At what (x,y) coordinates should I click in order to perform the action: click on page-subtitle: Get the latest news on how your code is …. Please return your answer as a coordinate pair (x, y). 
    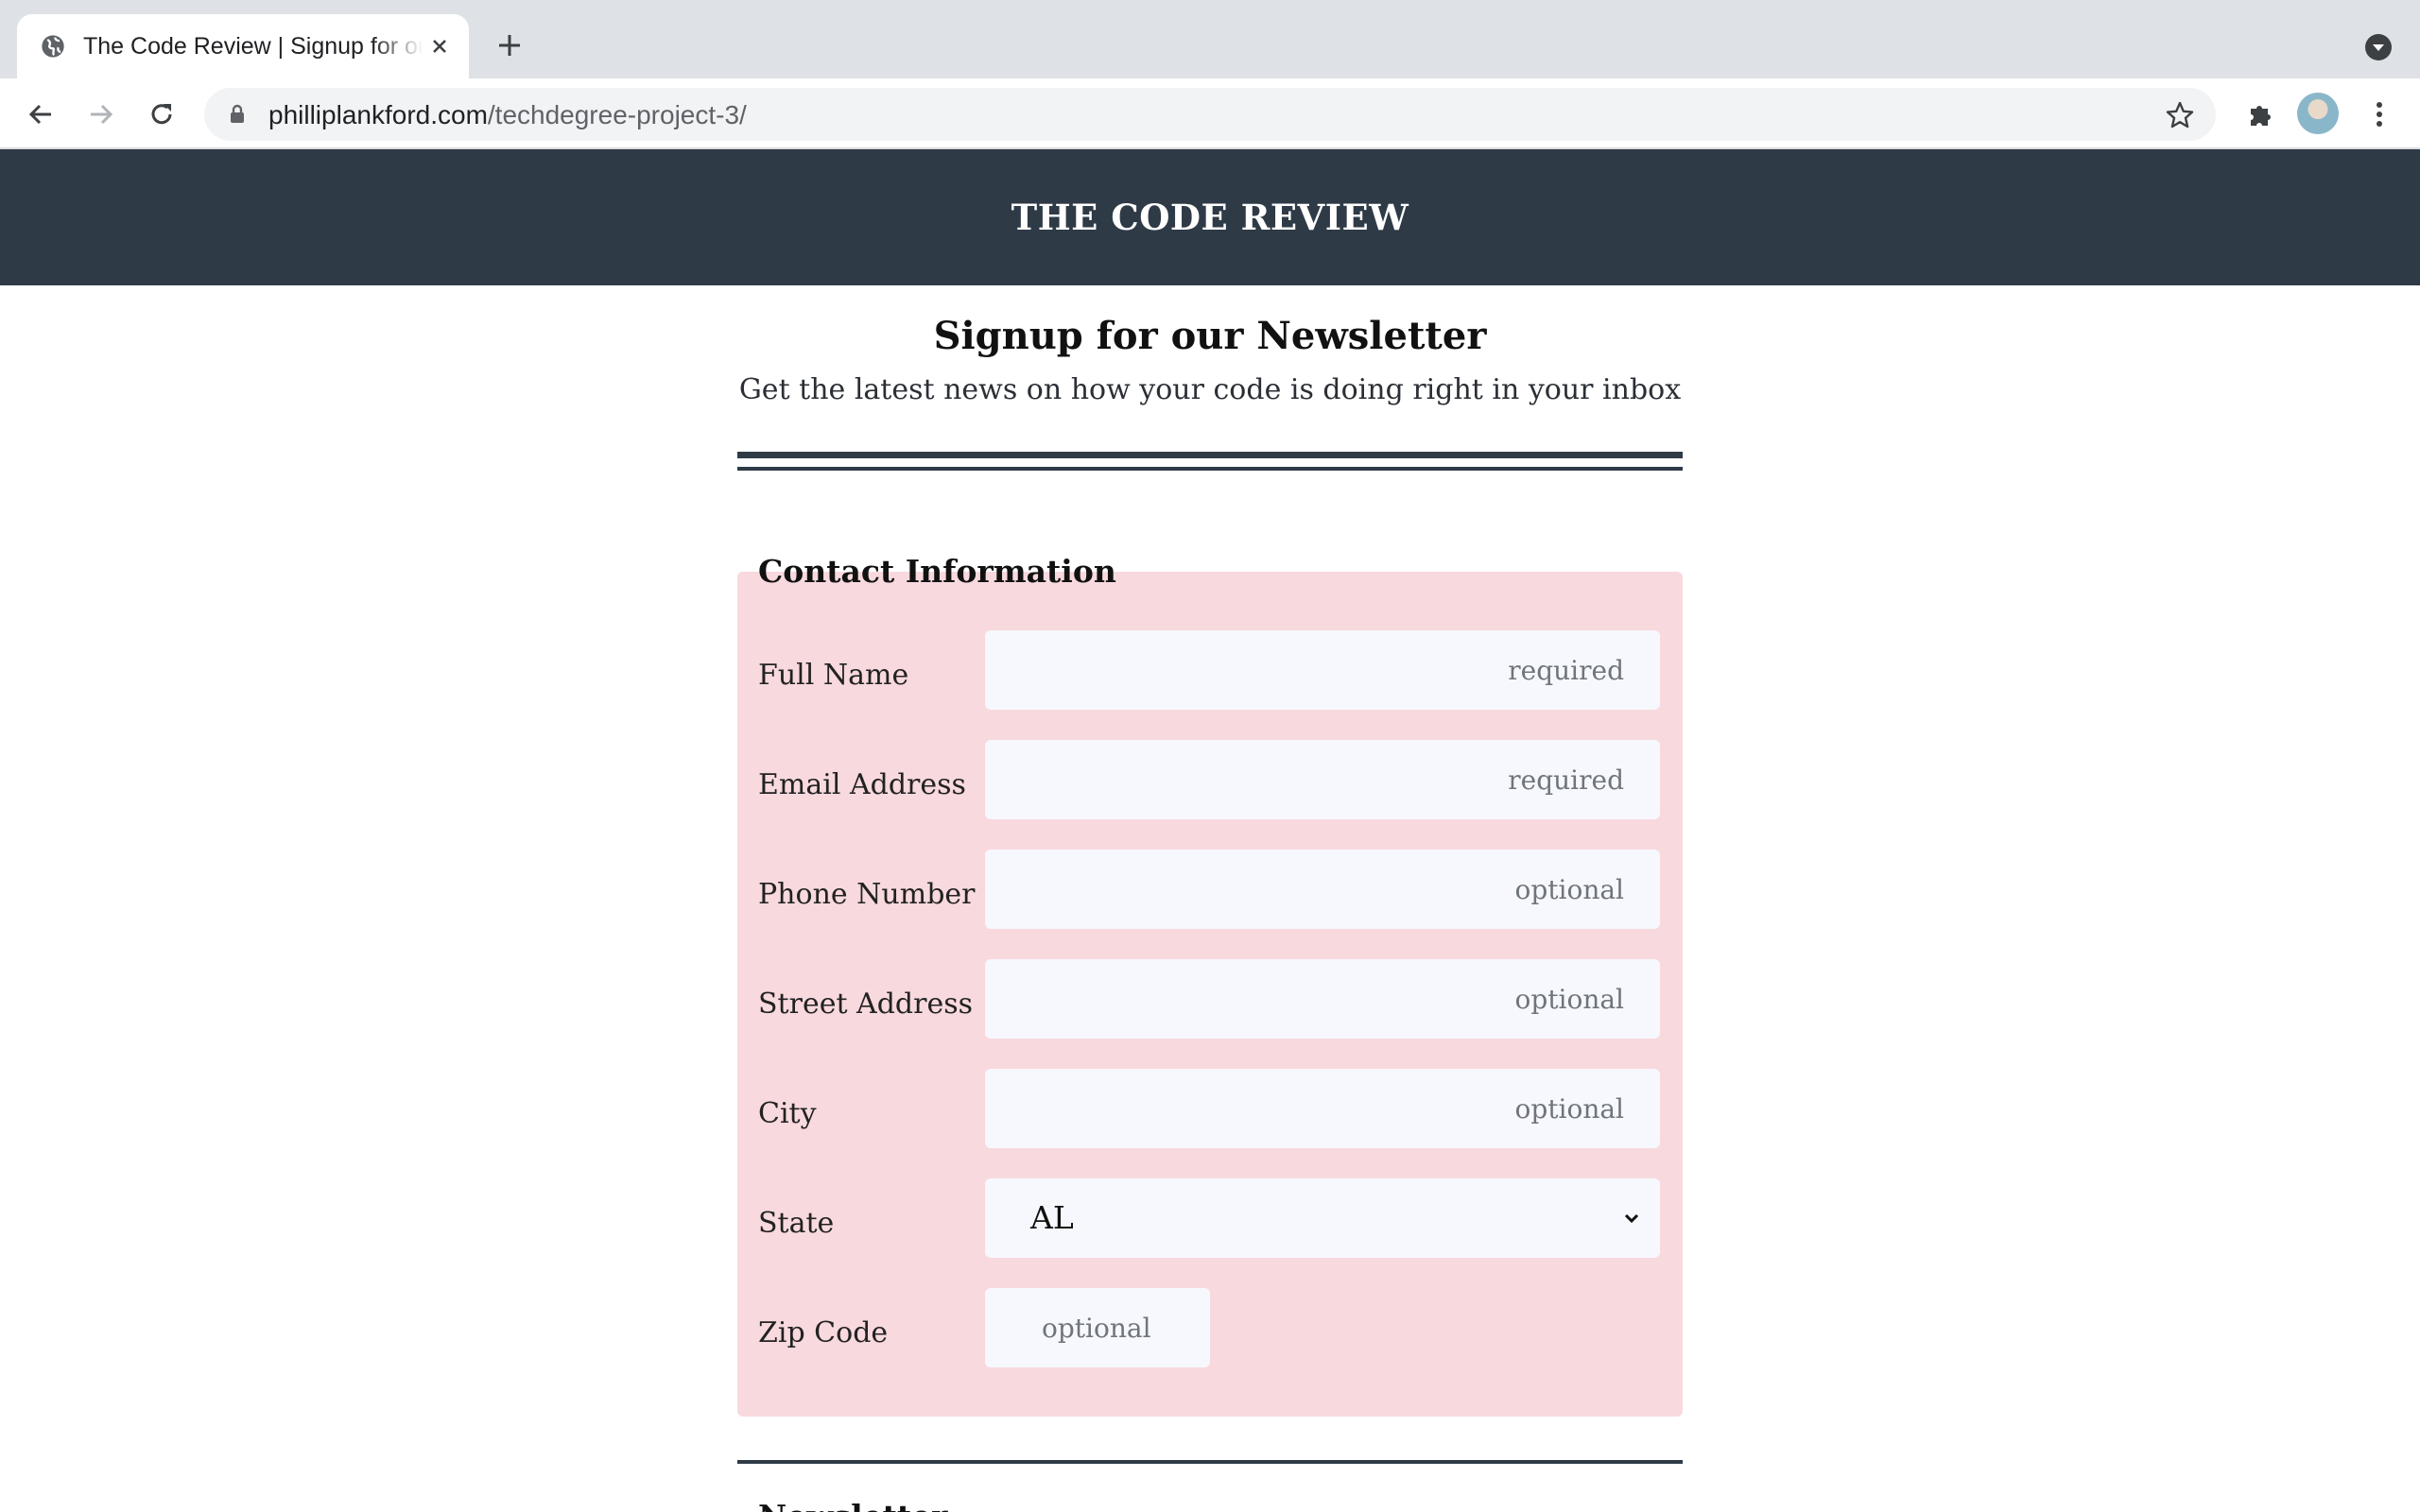
    Looking at the image, I should click on (1210, 389).